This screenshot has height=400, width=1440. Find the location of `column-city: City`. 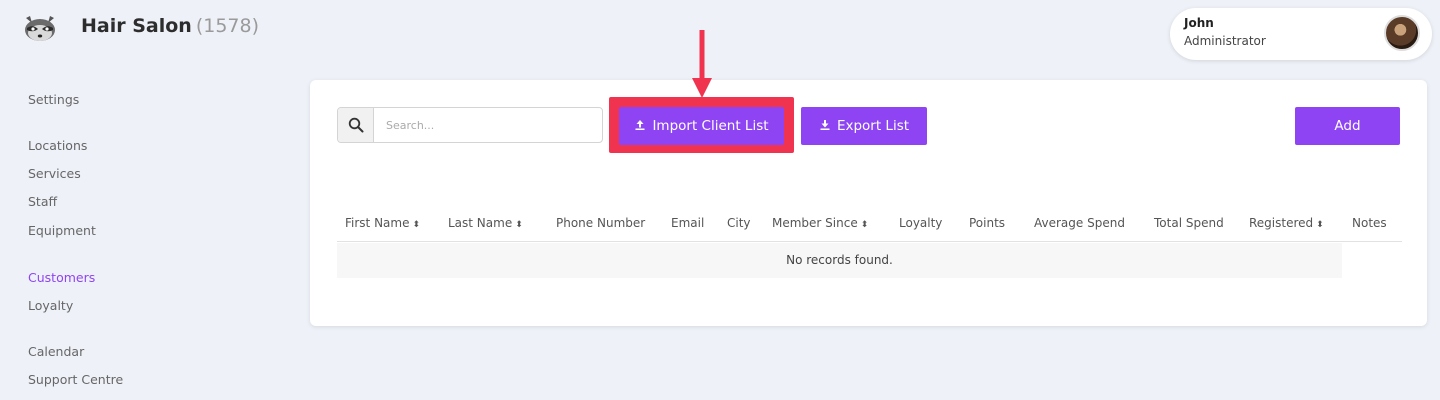

column-city: City is located at coordinates (739, 223).